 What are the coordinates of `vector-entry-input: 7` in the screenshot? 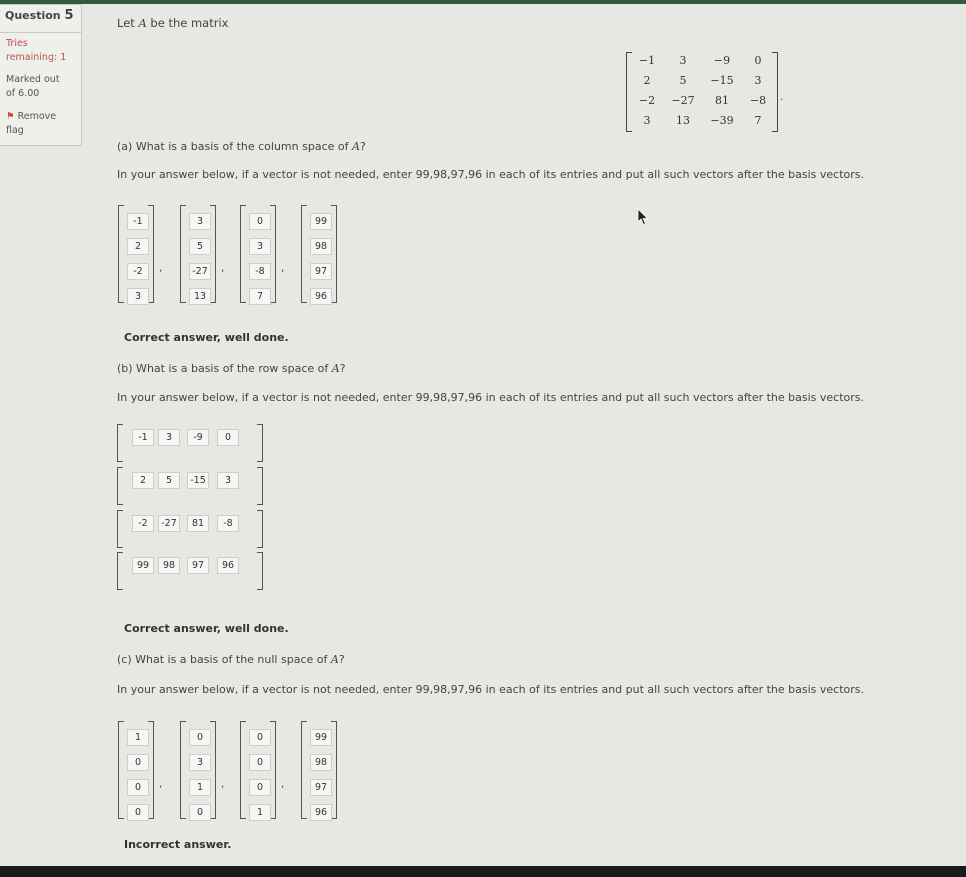 It's located at (260, 296).